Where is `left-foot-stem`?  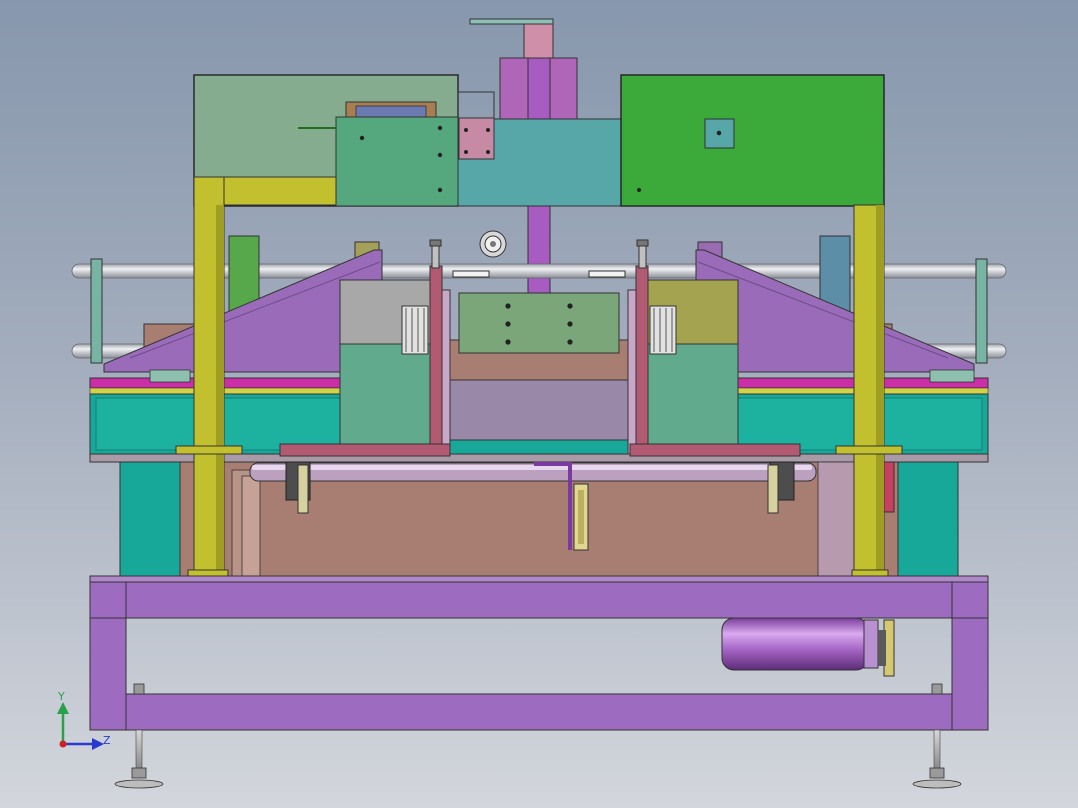 left-foot-stem is located at coordinates (139, 752).